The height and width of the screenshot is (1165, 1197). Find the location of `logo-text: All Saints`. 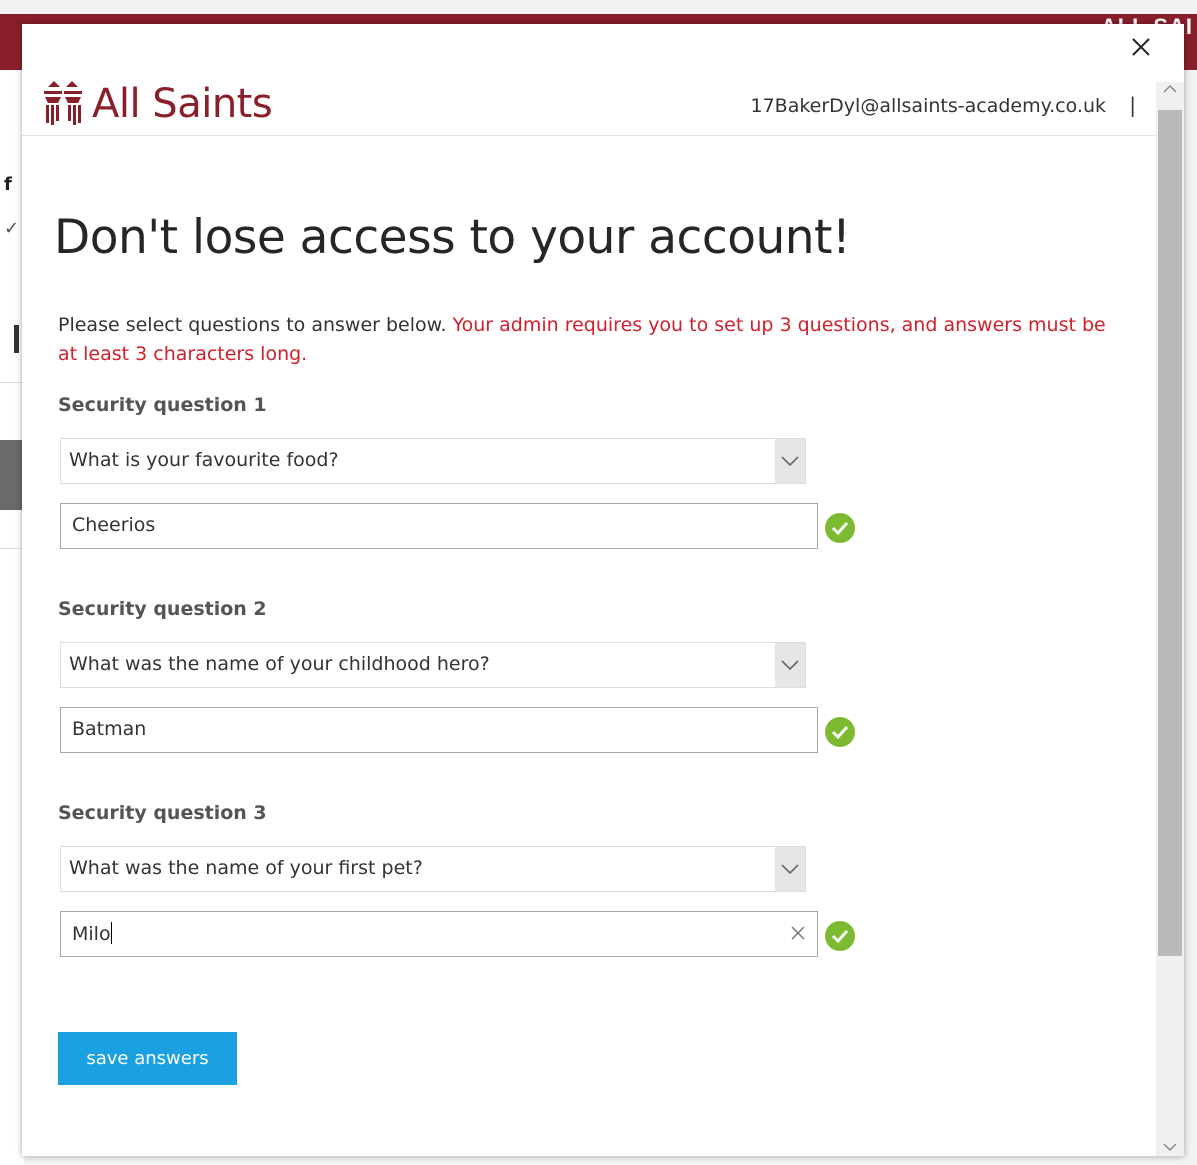

logo-text: All Saints is located at coordinates (182, 104).